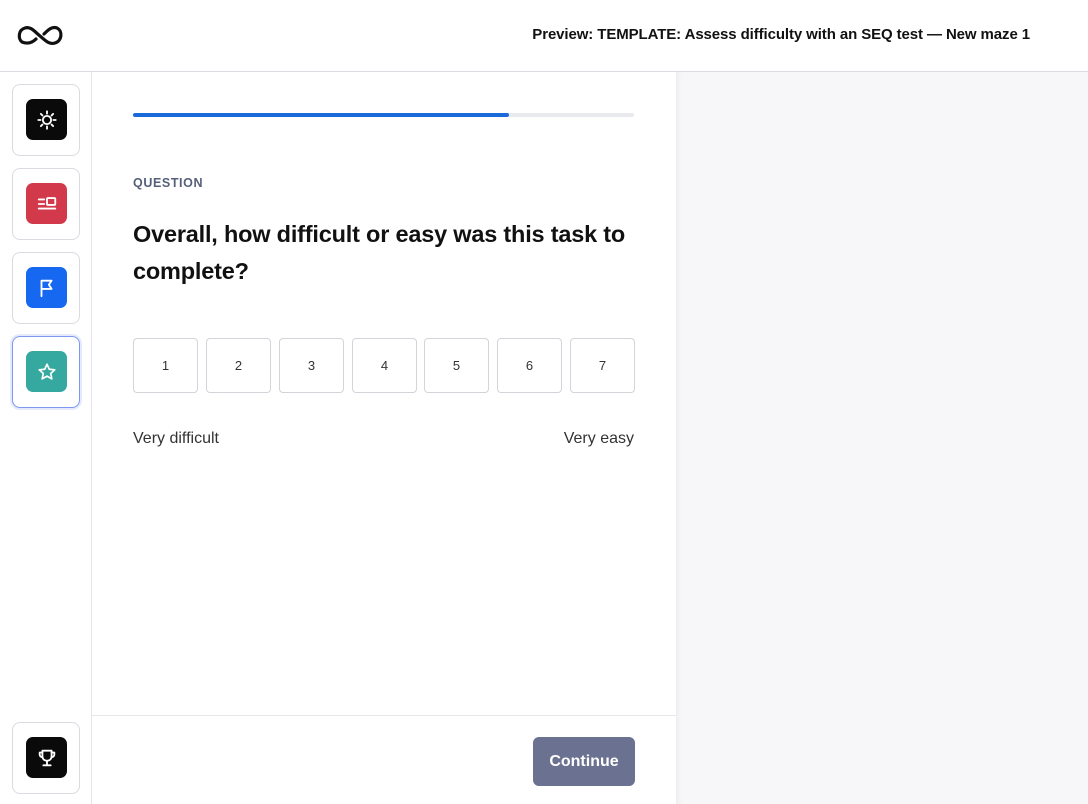 The height and width of the screenshot is (804, 1088). I want to click on scale-option-6: 6, so click(529, 365).